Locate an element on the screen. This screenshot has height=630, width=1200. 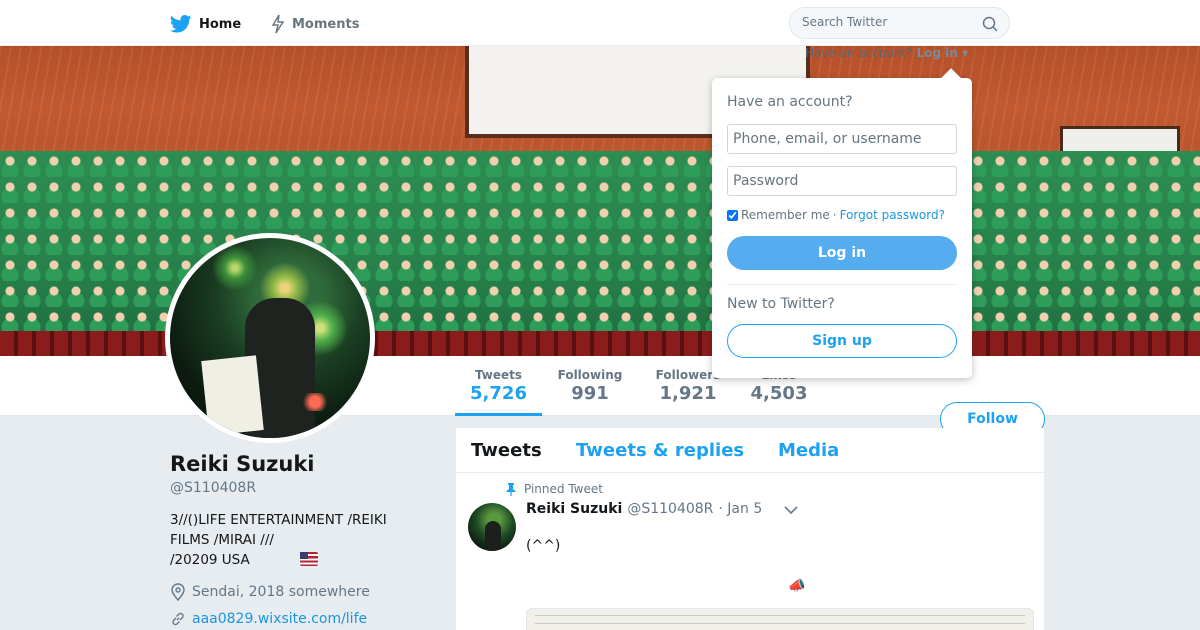
remember-checkbox is located at coordinates (732, 215).